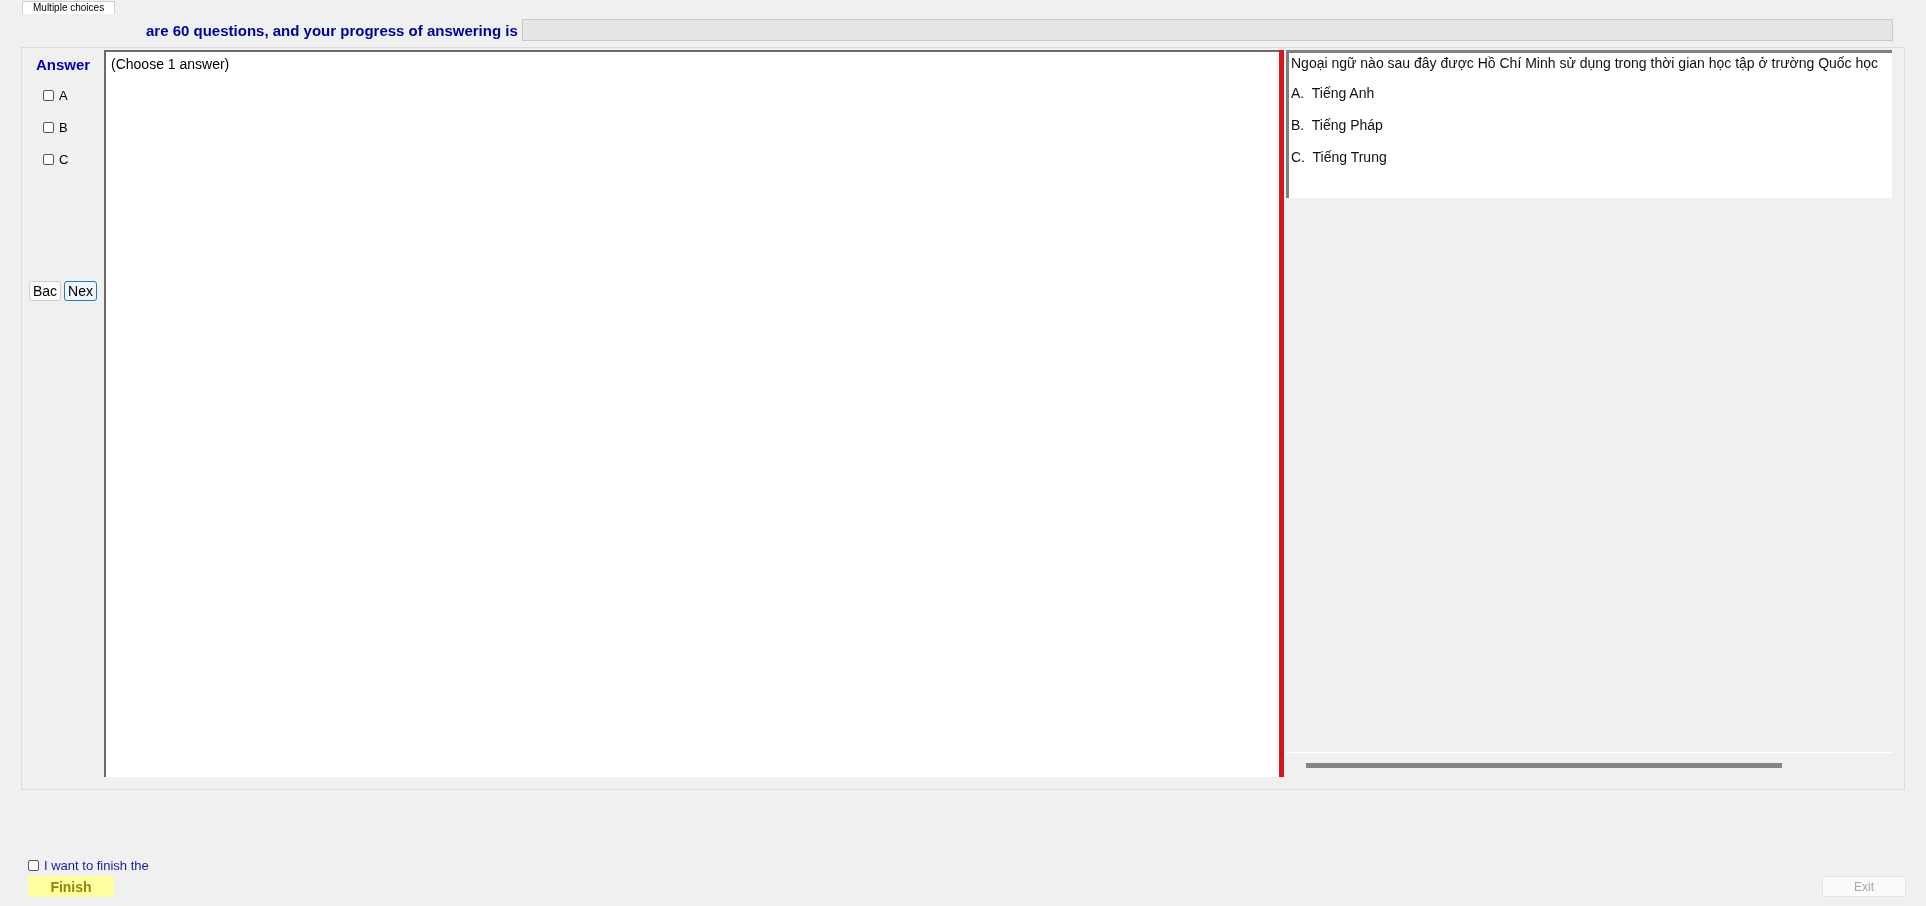 The image size is (1926, 906). Describe the element at coordinates (1333, 93) in the screenshot. I see `choice-text: A. Tiếng Anh` at that location.